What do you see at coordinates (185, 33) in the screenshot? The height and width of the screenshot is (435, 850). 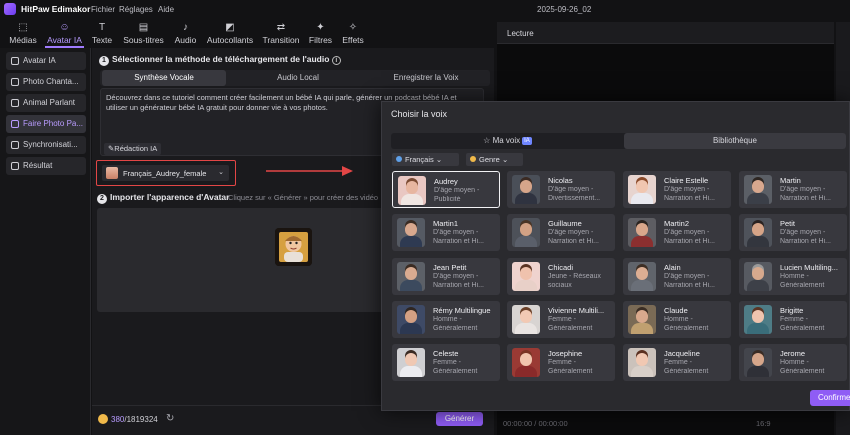 I see `tool-audio: ♪ Audio` at bounding box center [185, 33].